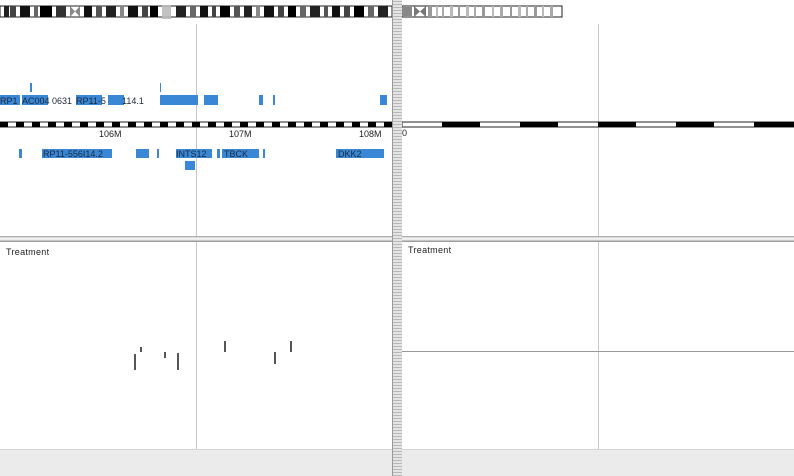 The height and width of the screenshot is (476, 794). What do you see at coordinates (9, 101) in the screenshot?
I see `gene-label: RP1` at bounding box center [9, 101].